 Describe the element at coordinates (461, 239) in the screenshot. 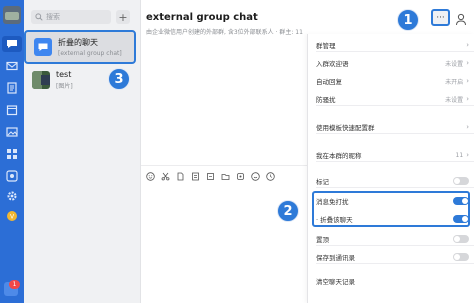

I see `pin-toggle` at that location.